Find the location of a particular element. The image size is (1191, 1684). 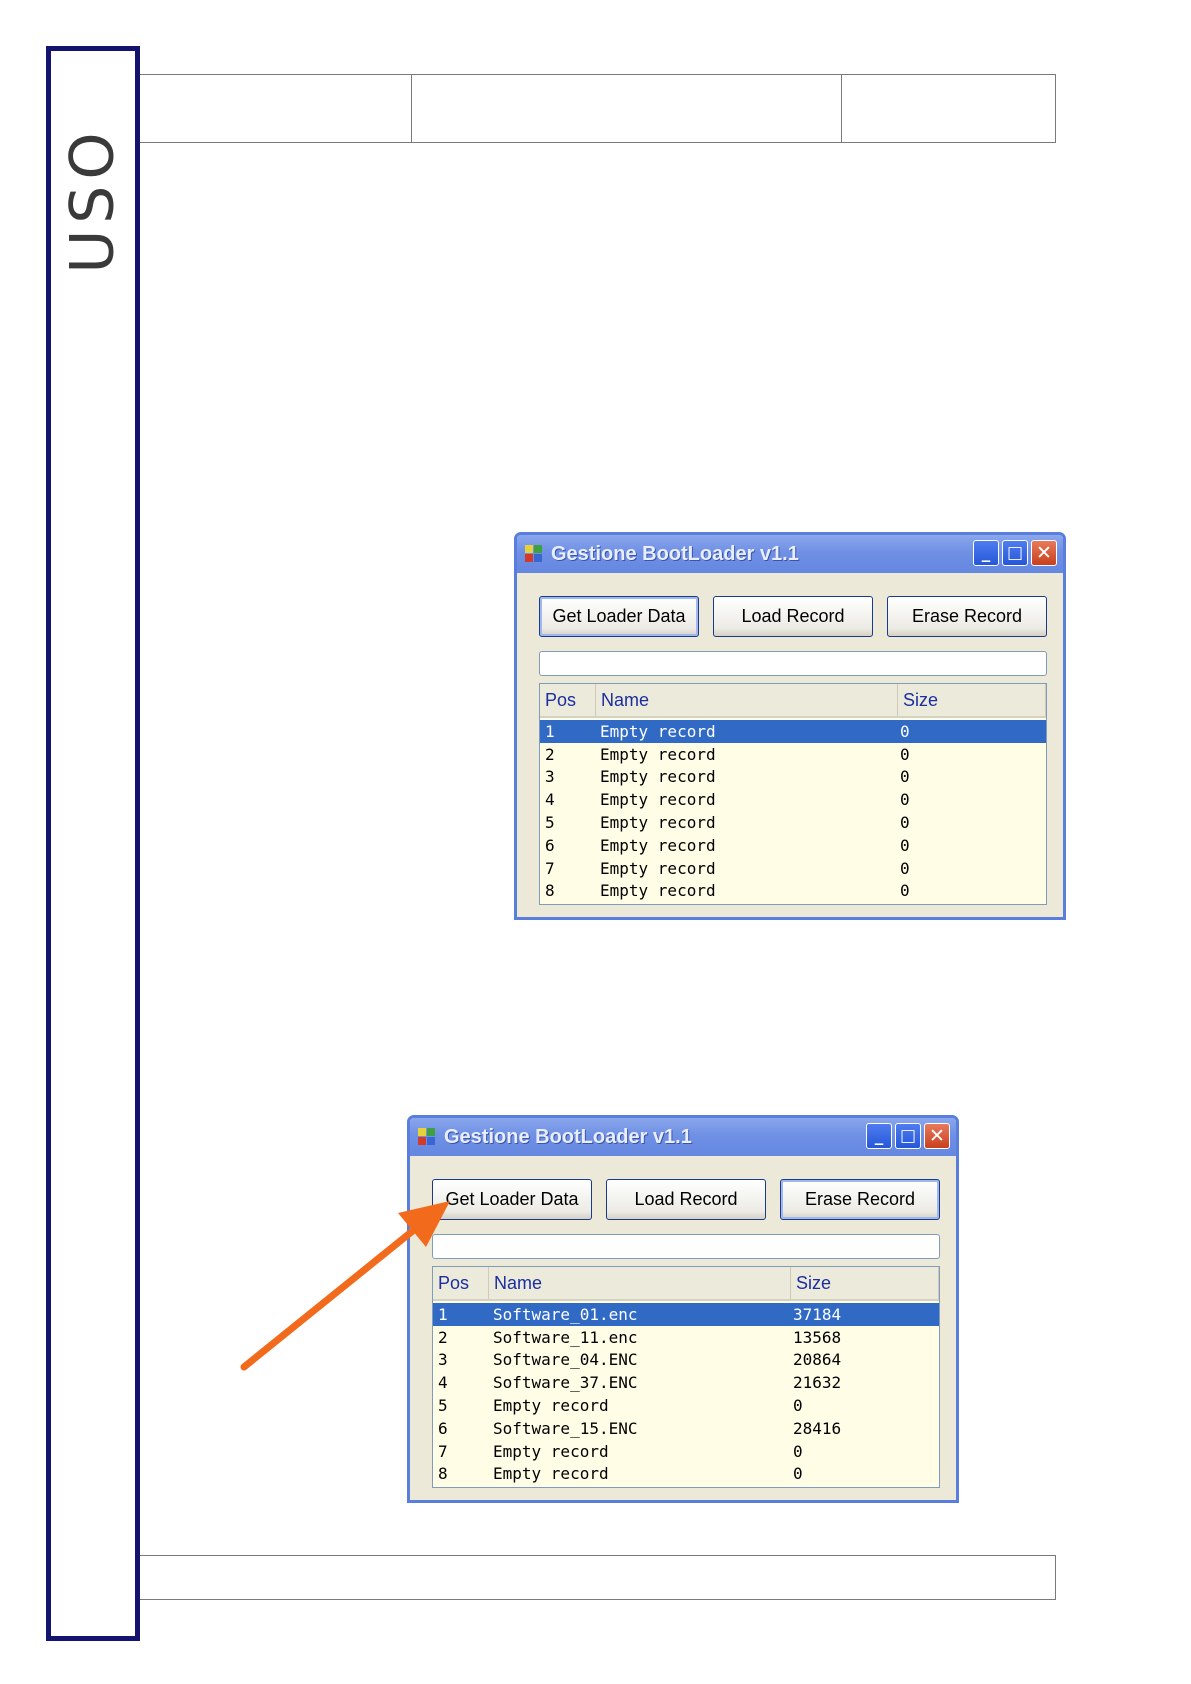

row-name: Software_04.ENC is located at coordinates (565, 1360).